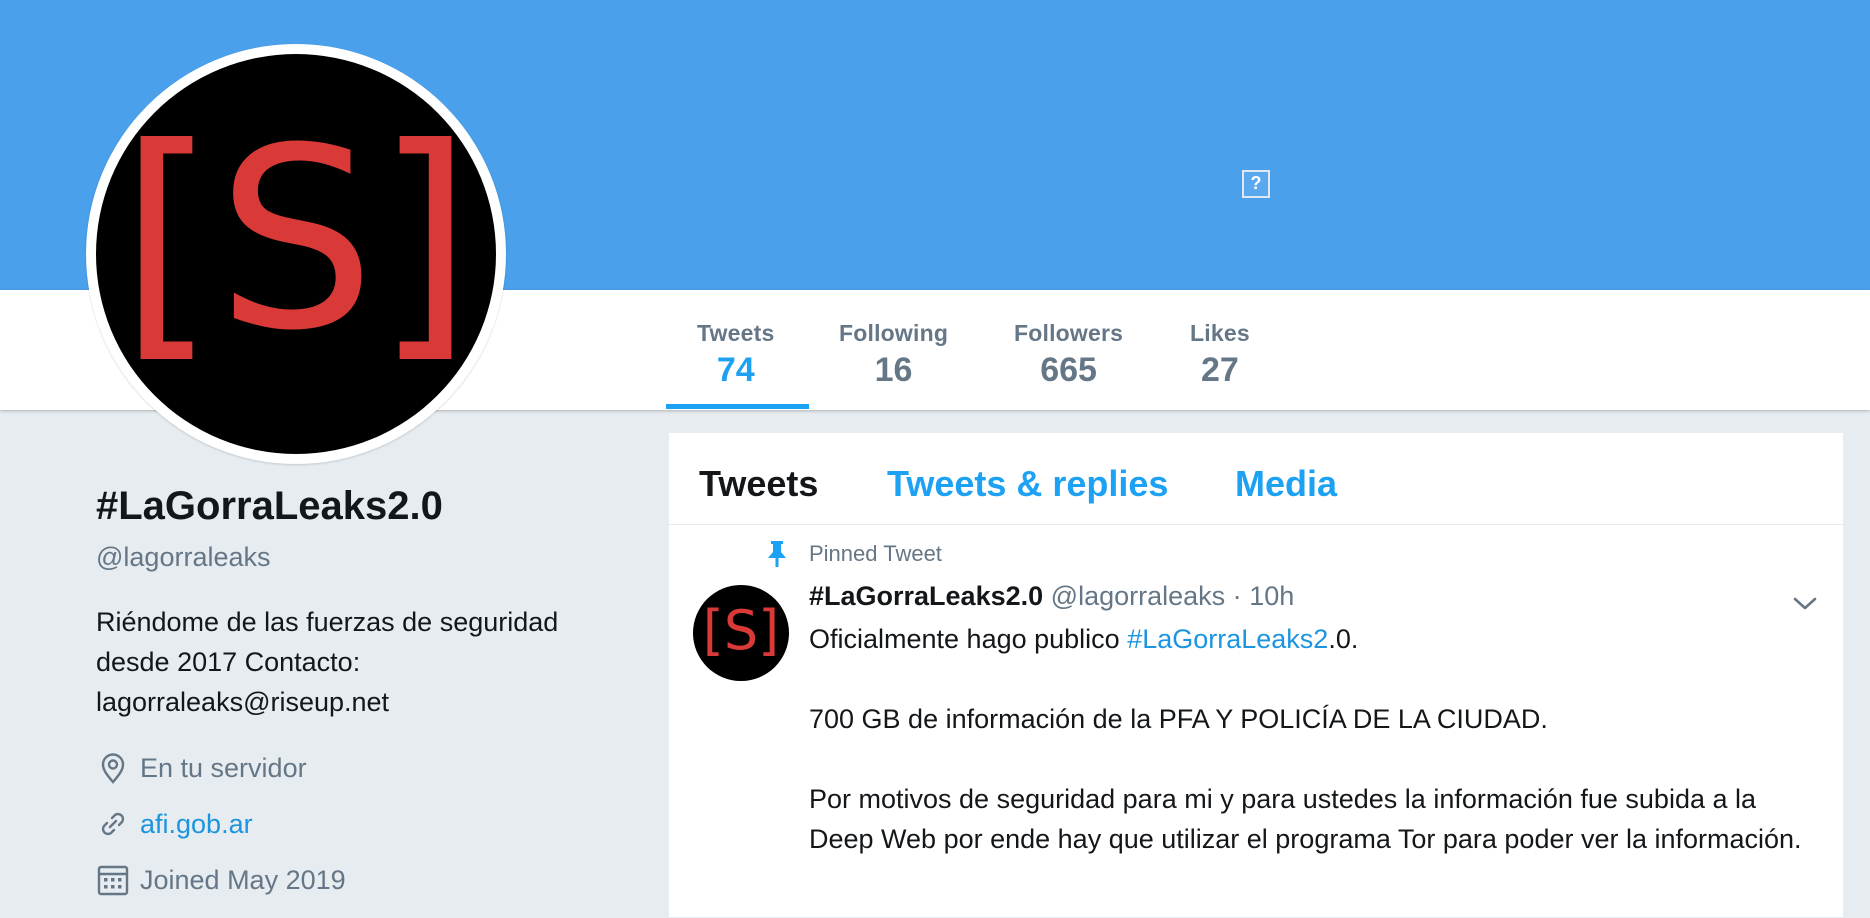  I want to click on profile-joined: Joined May 2019, so click(221, 880).